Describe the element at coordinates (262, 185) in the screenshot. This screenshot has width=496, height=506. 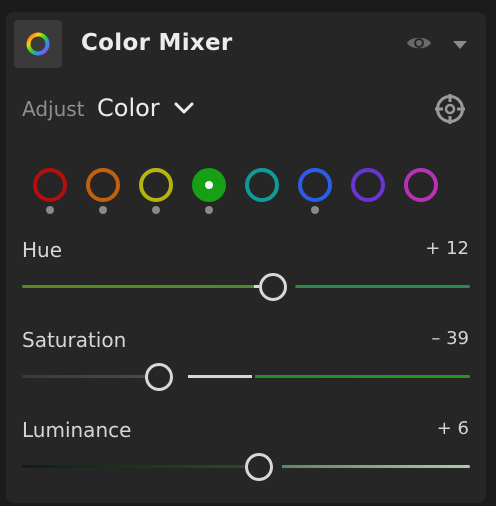
I see `swatch-aqua` at that location.